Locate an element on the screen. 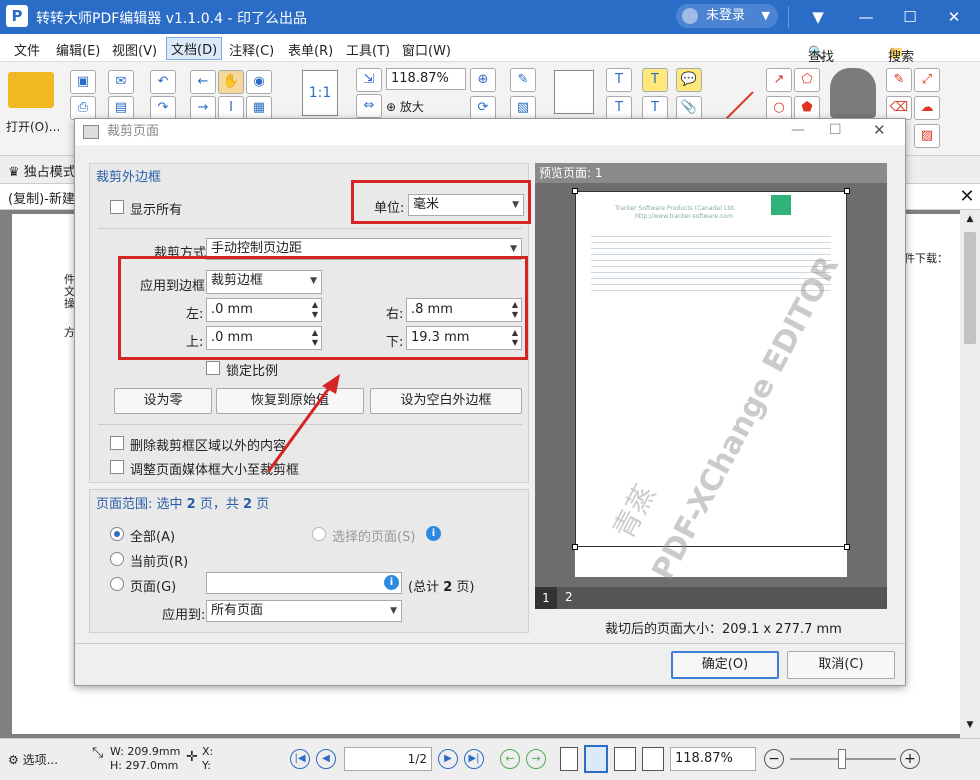  radio-all is located at coordinates (117, 534).